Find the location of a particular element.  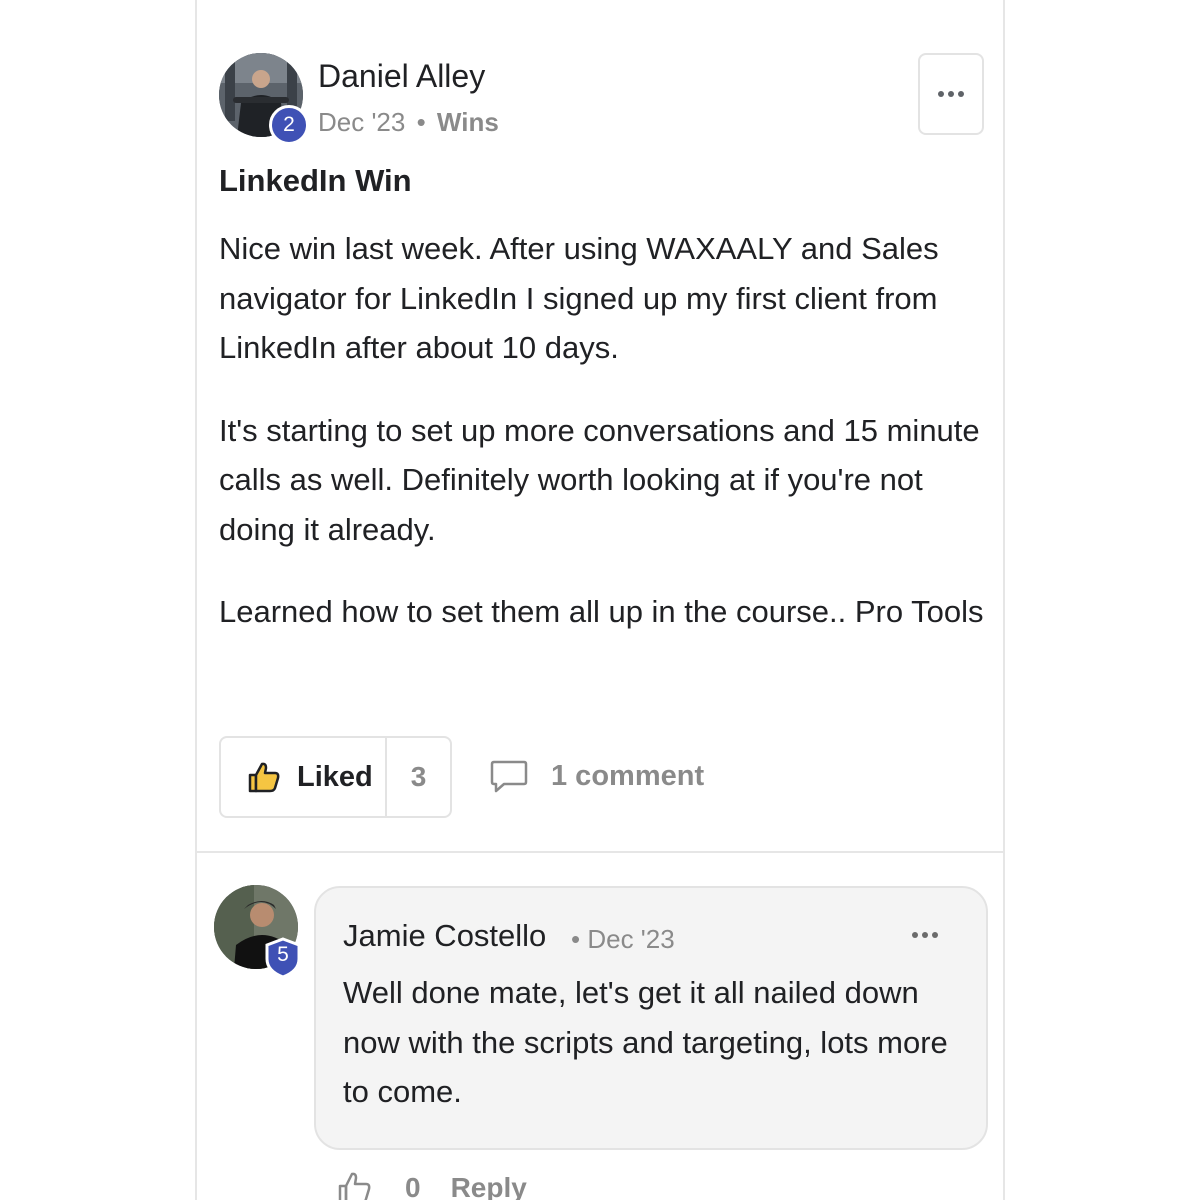

like-label: Liked is located at coordinates (335, 776).